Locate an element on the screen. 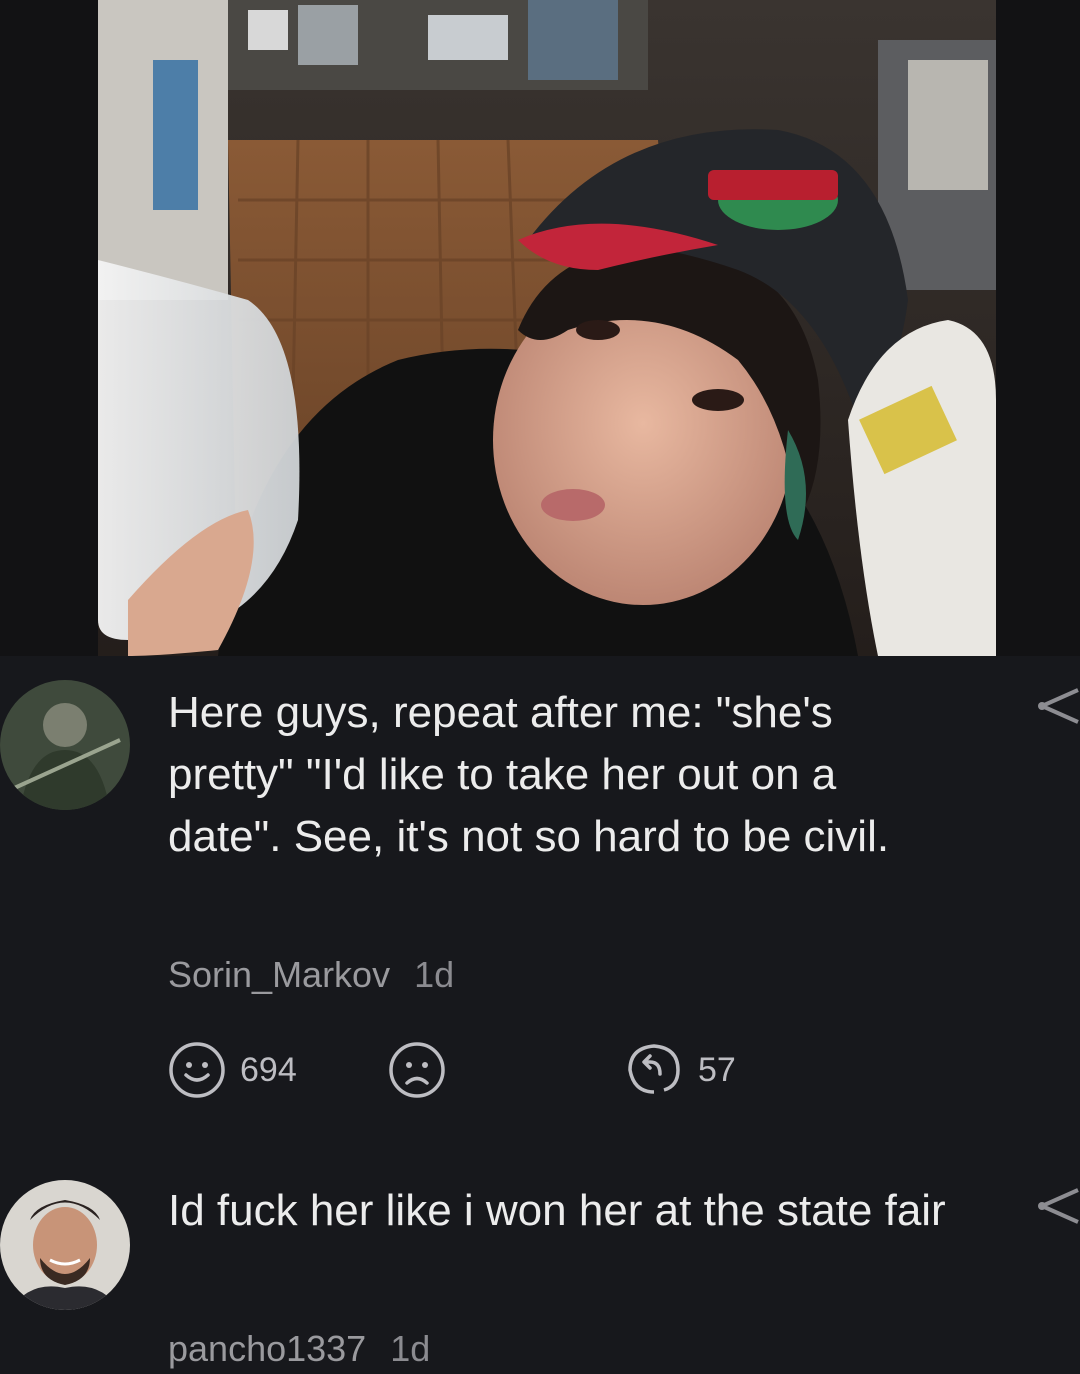 The width and height of the screenshot is (1080, 1374). like-button: 694 is located at coordinates (232, 1070).